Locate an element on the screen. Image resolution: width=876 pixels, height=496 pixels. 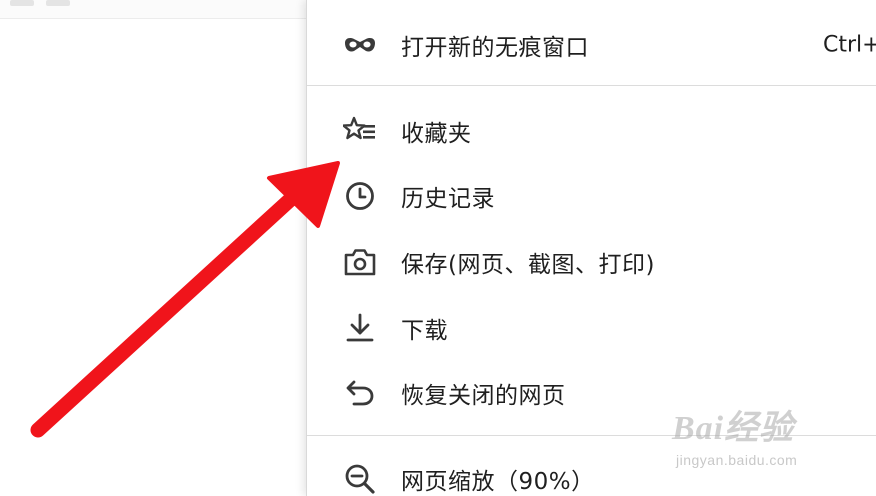
menu-item-new-incognito-window: 打开新的无痕窗口 Ctrl+ is located at coordinates (591, 45).